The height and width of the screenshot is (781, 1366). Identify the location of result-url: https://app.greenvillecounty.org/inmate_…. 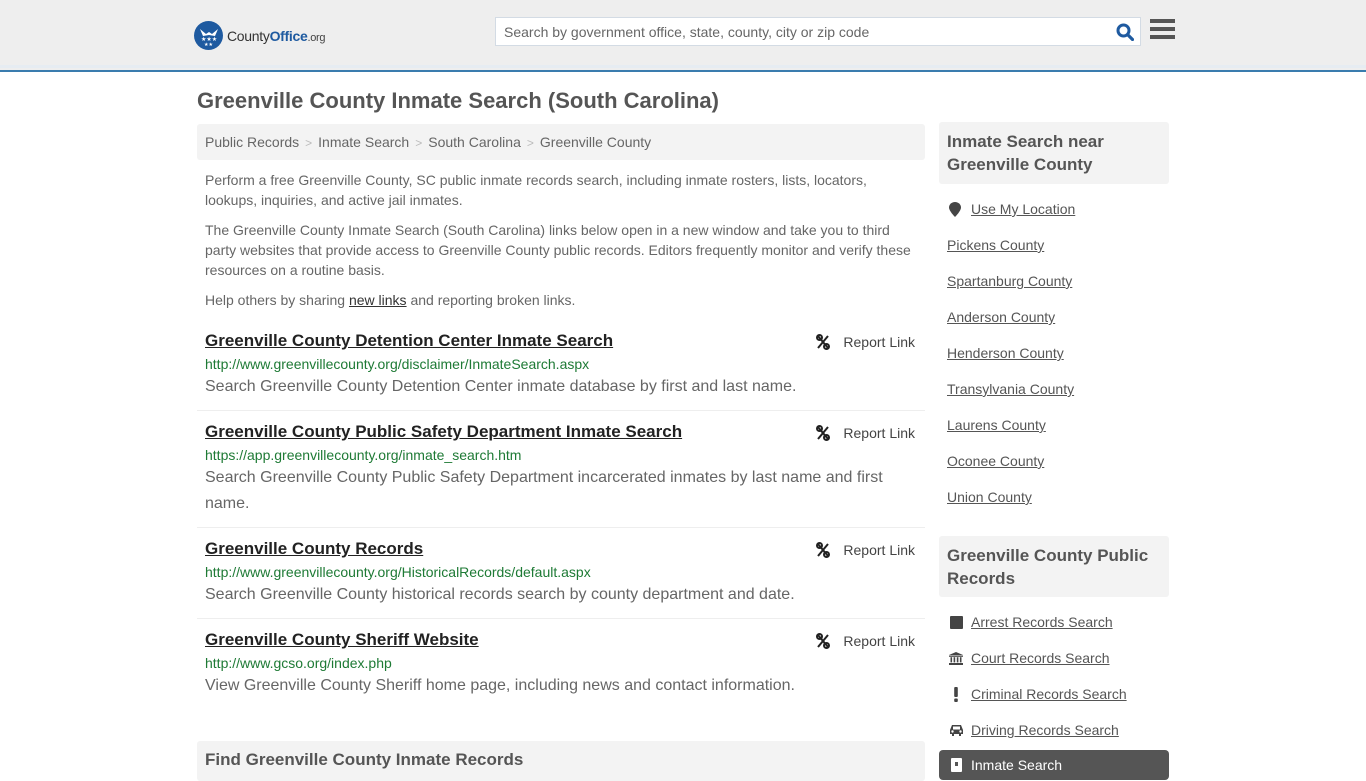
(363, 455).